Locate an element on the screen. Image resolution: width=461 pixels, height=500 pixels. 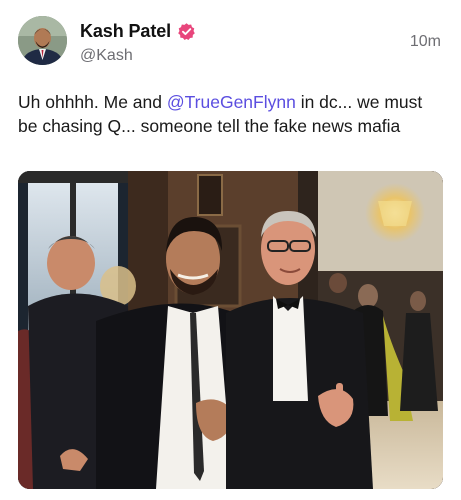
author-name-row: Kash Patel is located at coordinates (138, 31).